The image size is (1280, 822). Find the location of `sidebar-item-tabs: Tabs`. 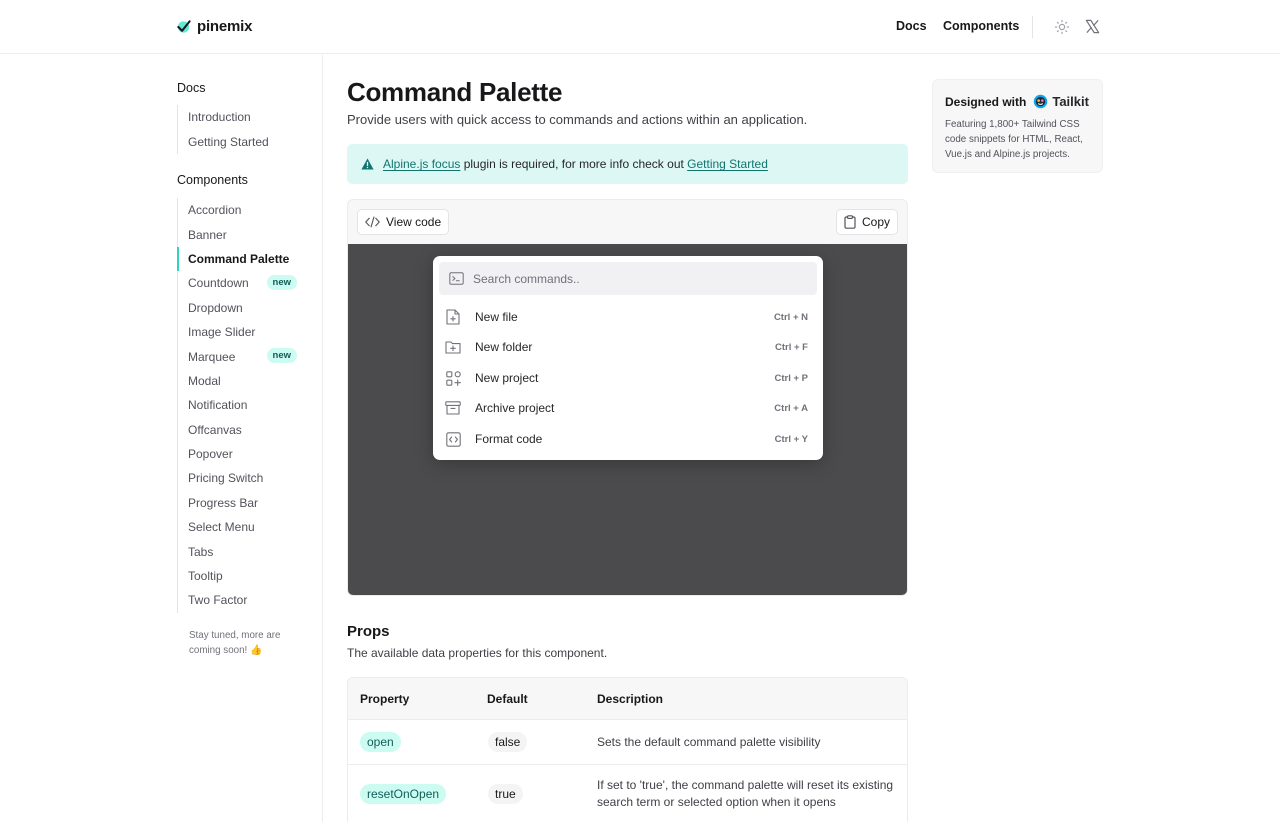

sidebar-item-tabs: Tabs is located at coordinates (238, 551).